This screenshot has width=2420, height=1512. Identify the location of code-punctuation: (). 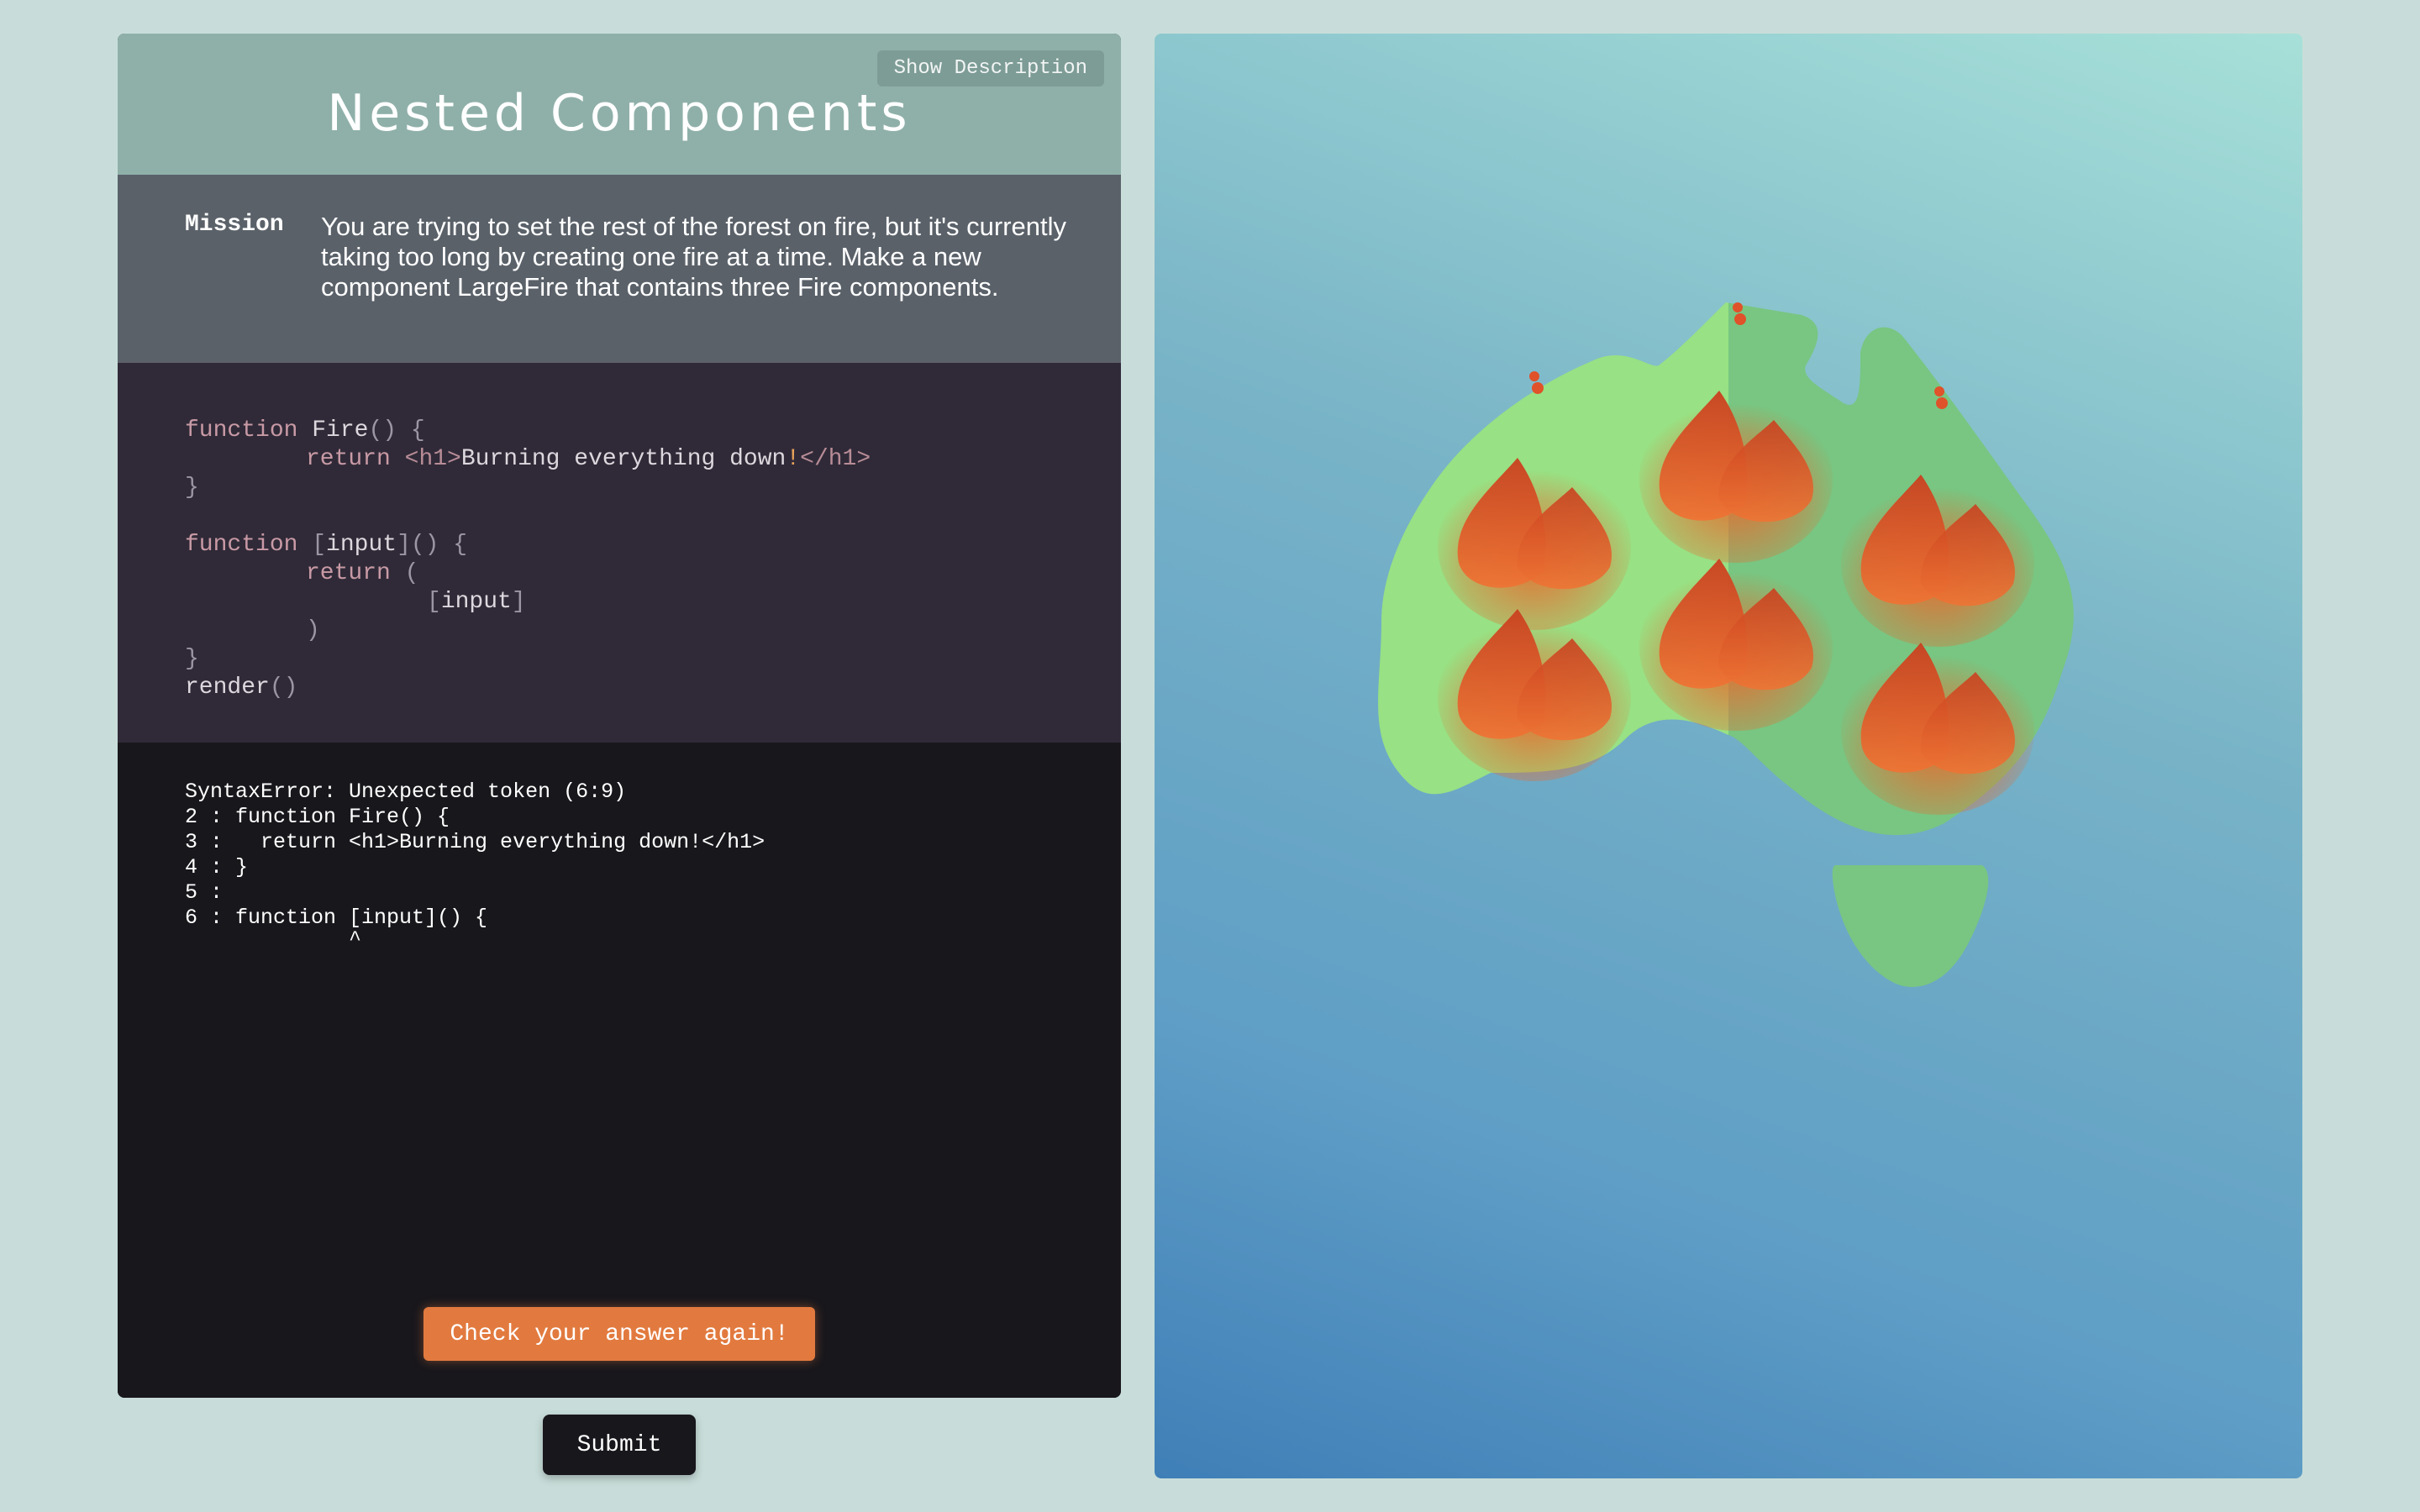
(284, 688).